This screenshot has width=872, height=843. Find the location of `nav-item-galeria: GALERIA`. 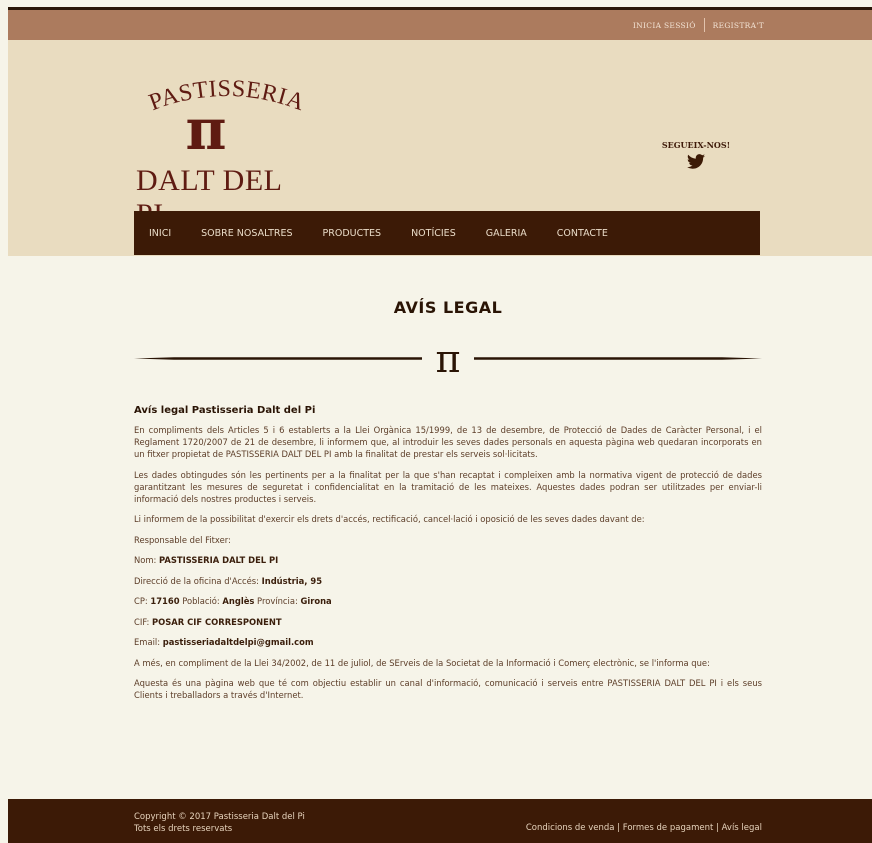

nav-item-galeria: GALERIA is located at coordinates (506, 233).